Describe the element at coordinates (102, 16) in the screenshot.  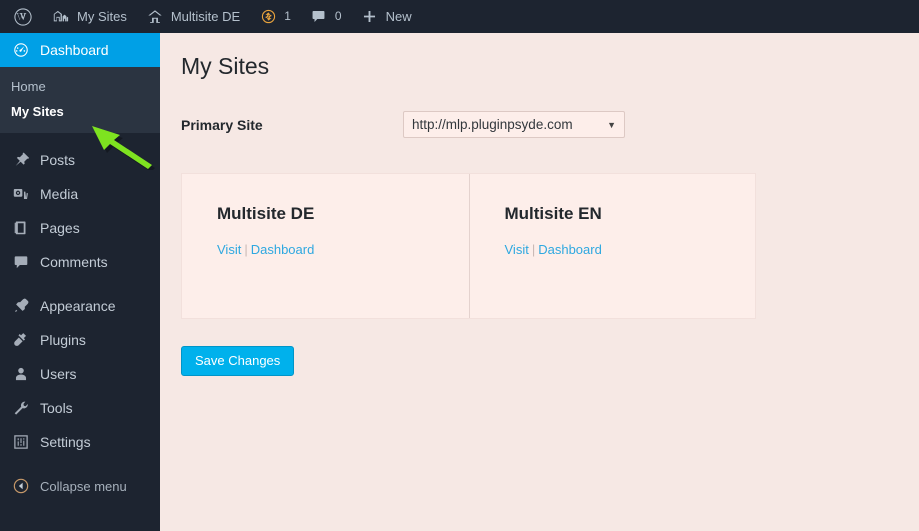
I see `my-sites-label: My Sites` at that location.